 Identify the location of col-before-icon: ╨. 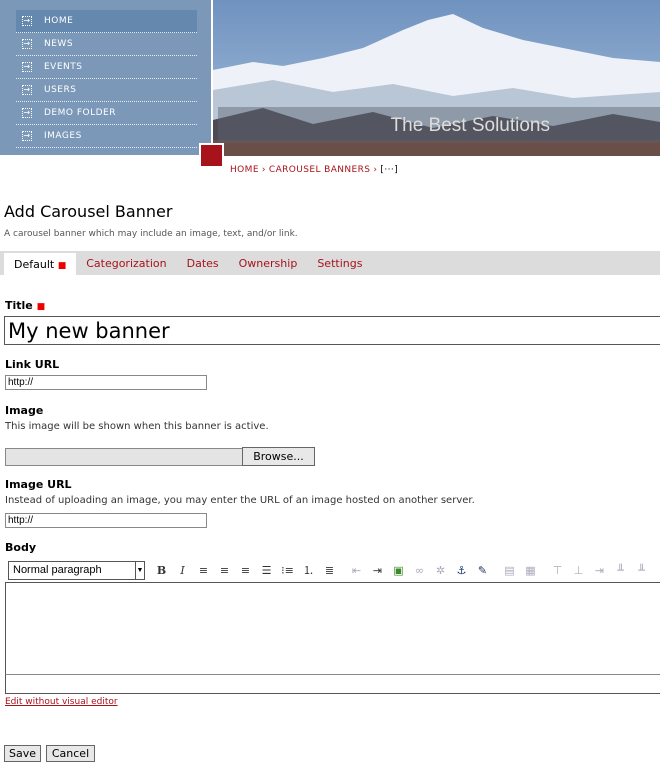
(620, 570).